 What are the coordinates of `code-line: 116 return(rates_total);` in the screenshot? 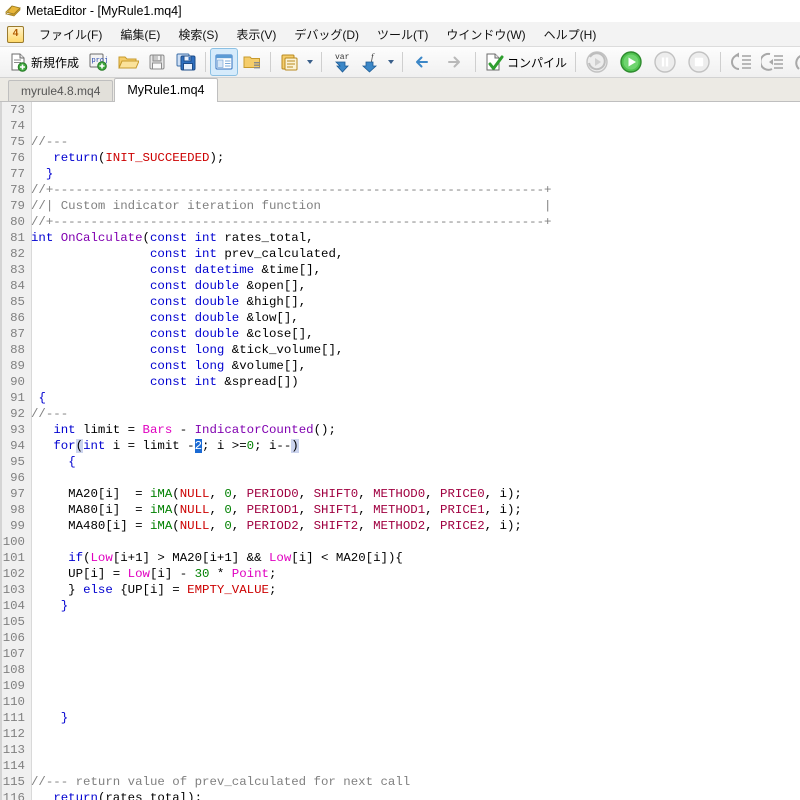 It's located at (400, 795).